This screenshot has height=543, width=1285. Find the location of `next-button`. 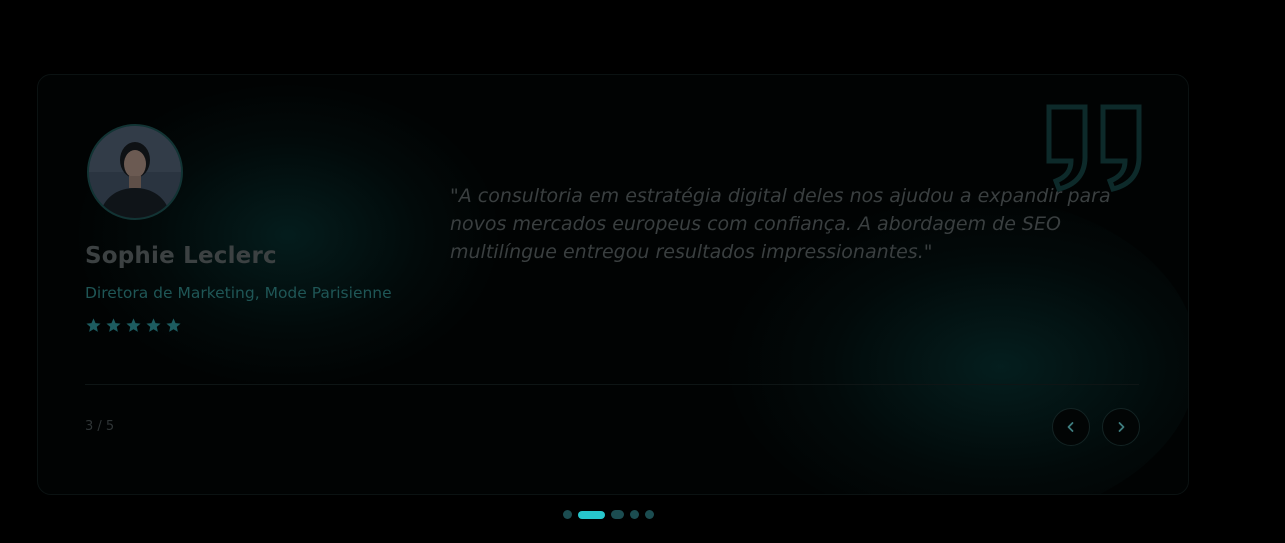

next-button is located at coordinates (1121, 427).